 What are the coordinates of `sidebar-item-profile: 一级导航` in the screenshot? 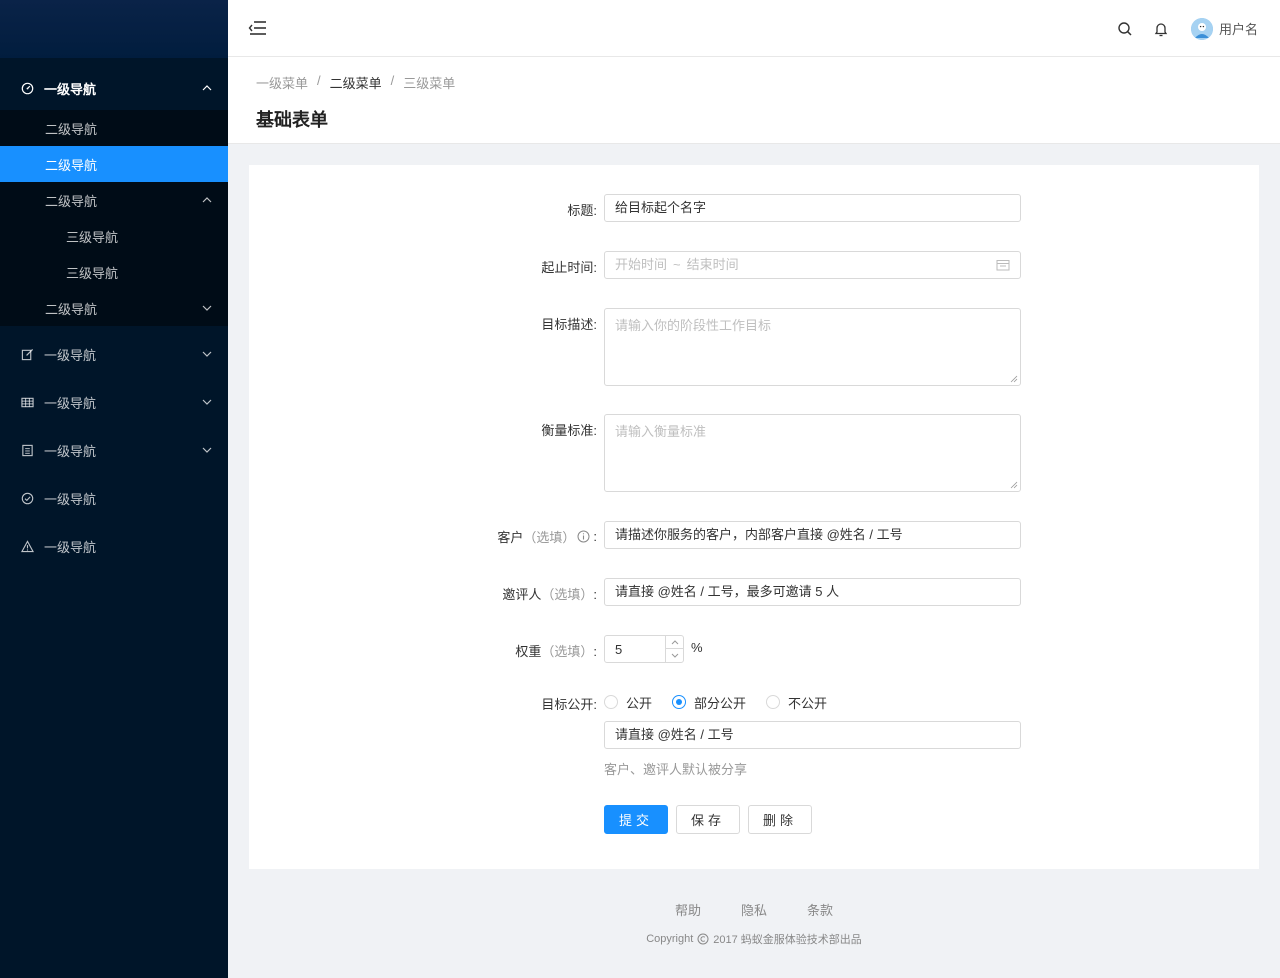 It's located at (114, 450).